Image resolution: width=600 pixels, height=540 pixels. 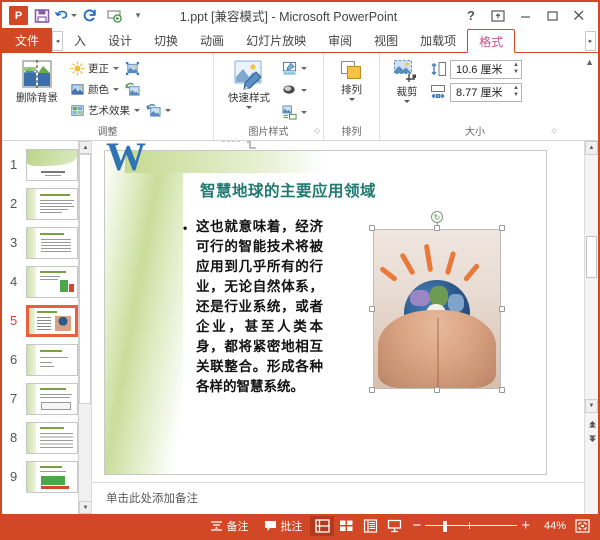 What do you see at coordinates (288, 190) in the screenshot?
I see `slide-title: 智慧地球的主要应用领域` at bounding box center [288, 190].